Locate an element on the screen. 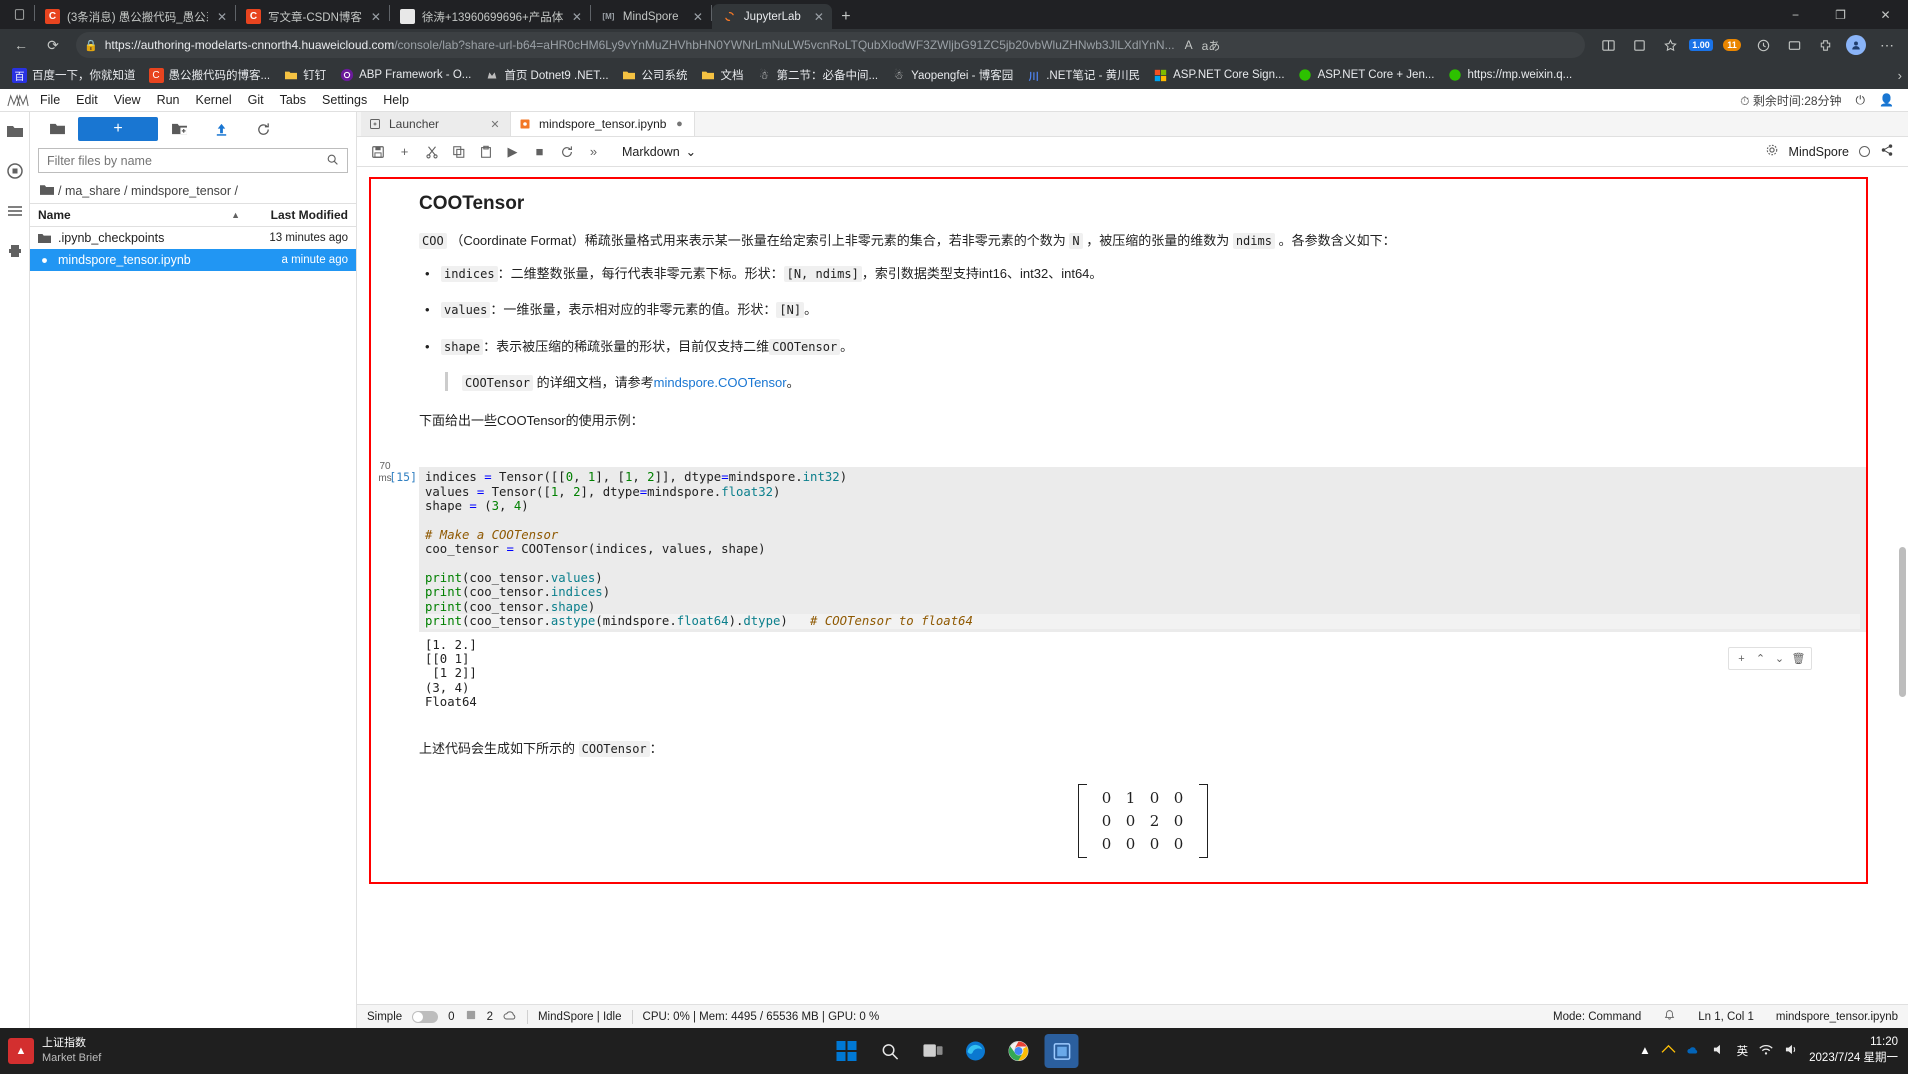  favorite-icon is located at coordinates (1670, 45).